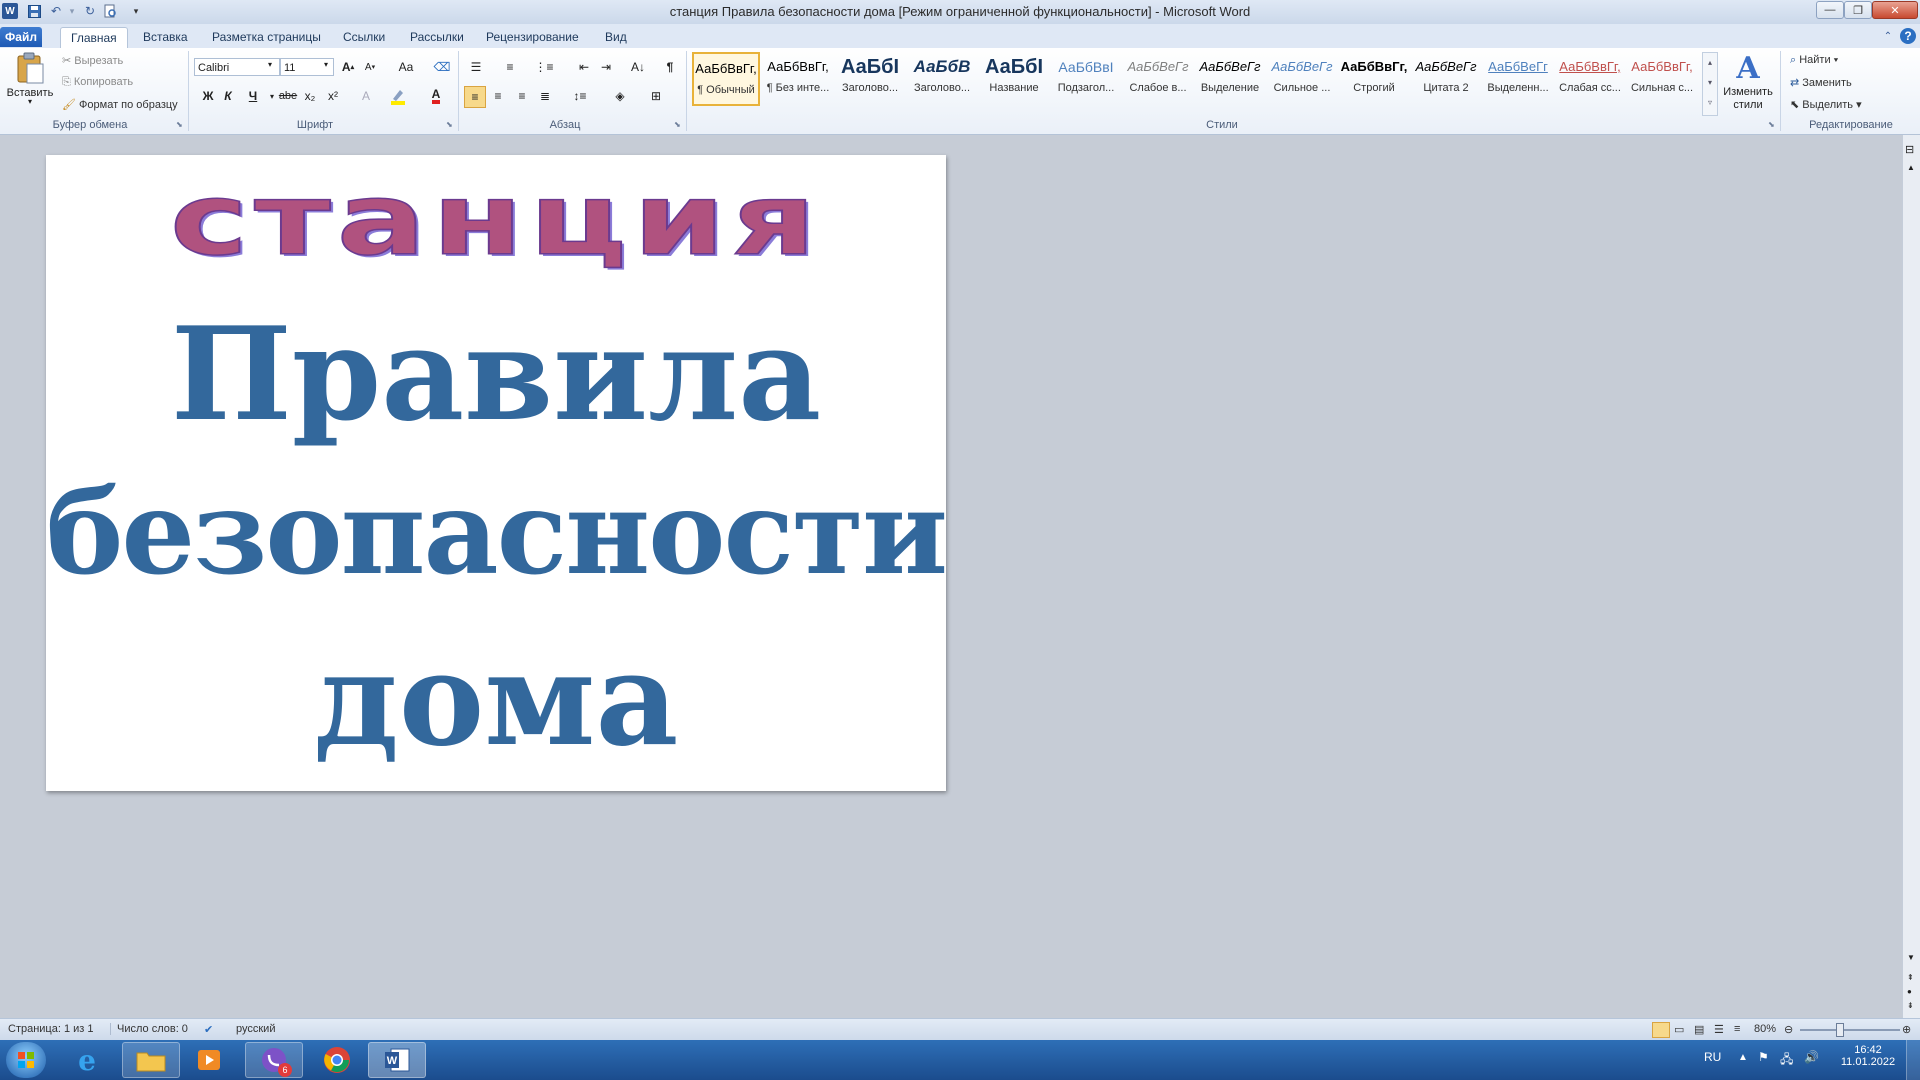  I want to click on heading-line-2: безопасности, so click(497, 533).